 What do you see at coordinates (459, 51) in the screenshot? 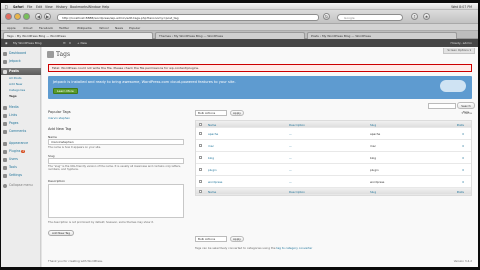
I see `screen-options-button: Screen Options ▾` at bounding box center [459, 51].